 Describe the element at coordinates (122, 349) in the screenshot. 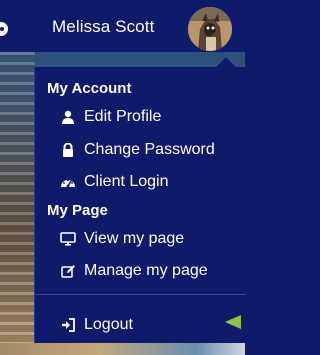

I see `background-photo-bottom` at that location.